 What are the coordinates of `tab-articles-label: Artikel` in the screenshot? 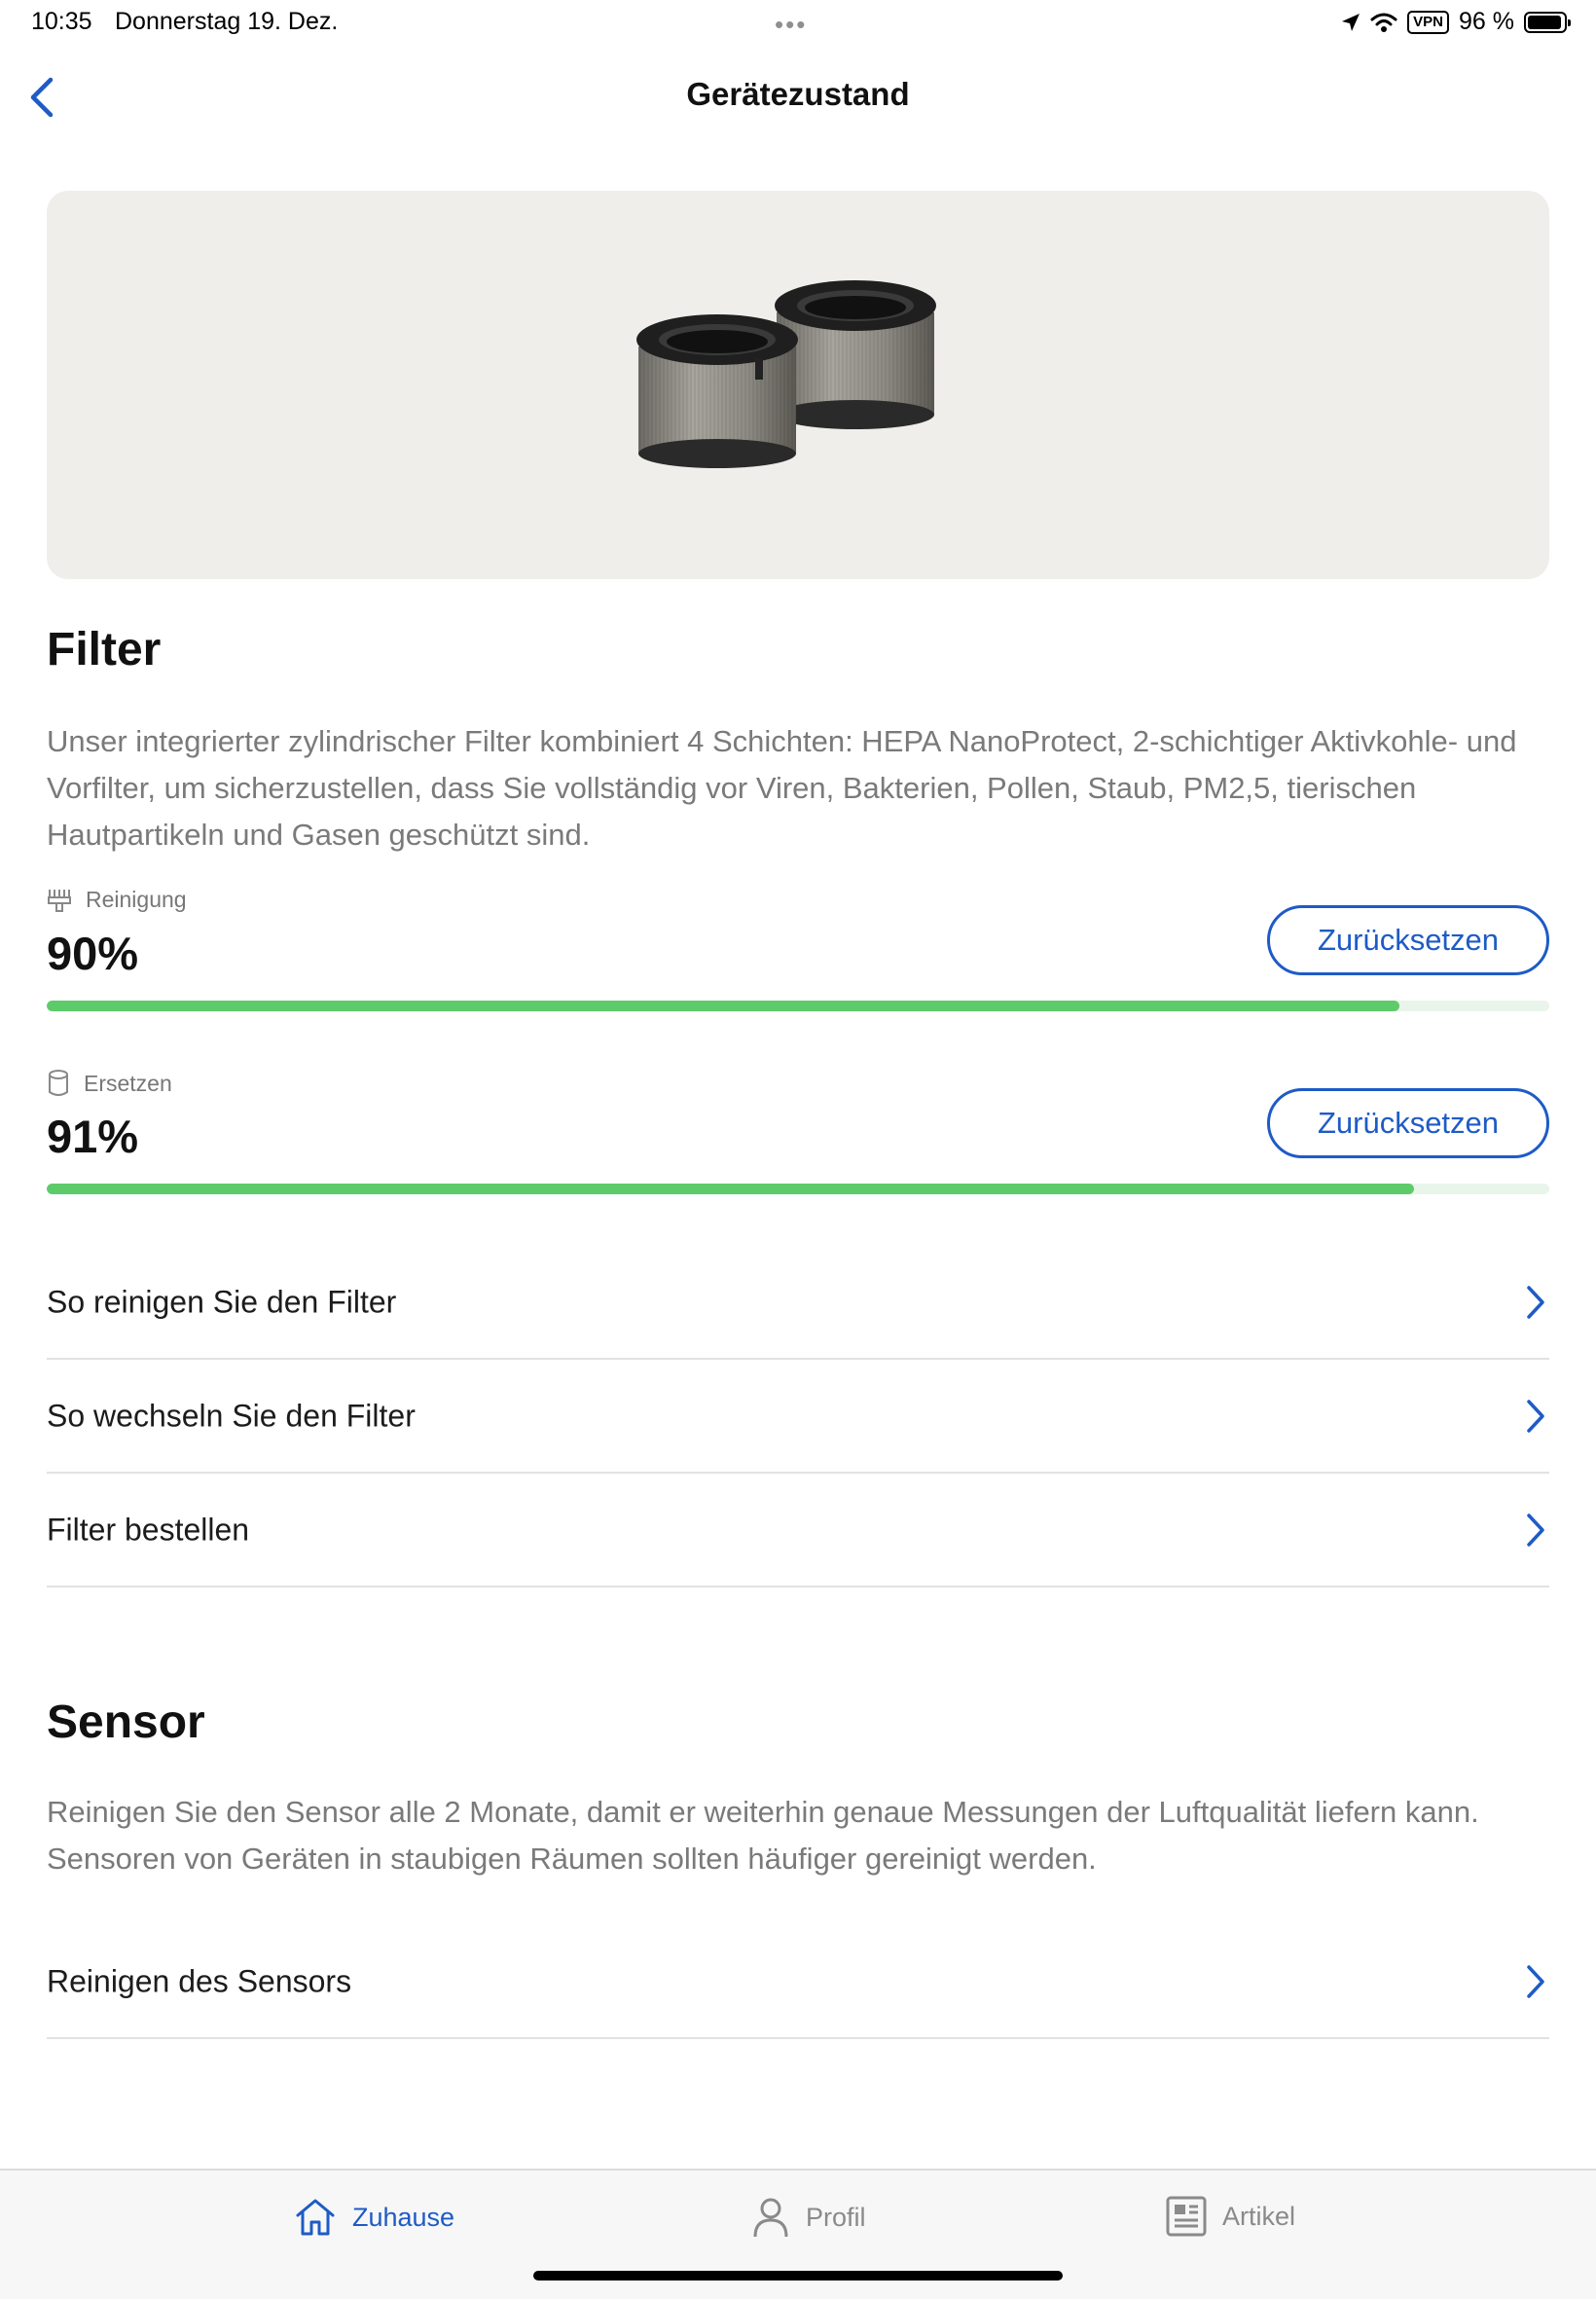 It's located at (1259, 2216).